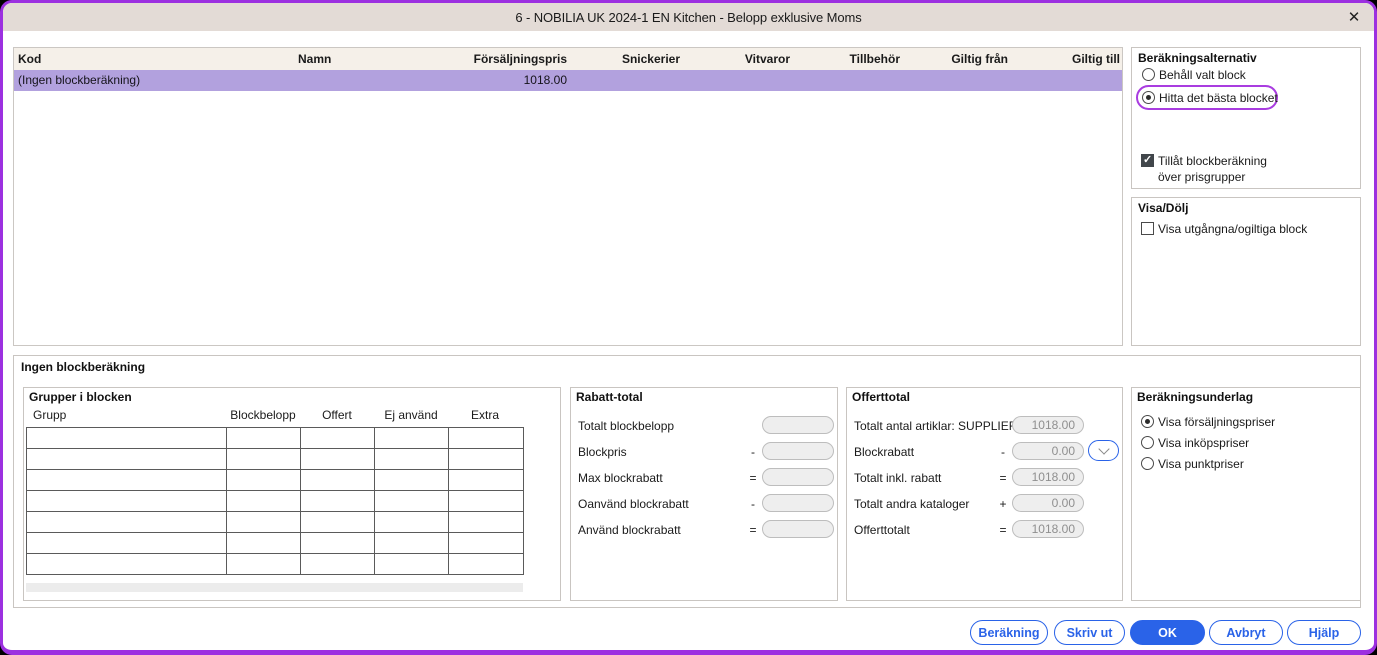 The image size is (1377, 655). What do you see at coordinates (633, 504) in the screenshot?
I see `rabatt-row-label: Oanvänd blockrabatt` at bounding box center [633, 504].